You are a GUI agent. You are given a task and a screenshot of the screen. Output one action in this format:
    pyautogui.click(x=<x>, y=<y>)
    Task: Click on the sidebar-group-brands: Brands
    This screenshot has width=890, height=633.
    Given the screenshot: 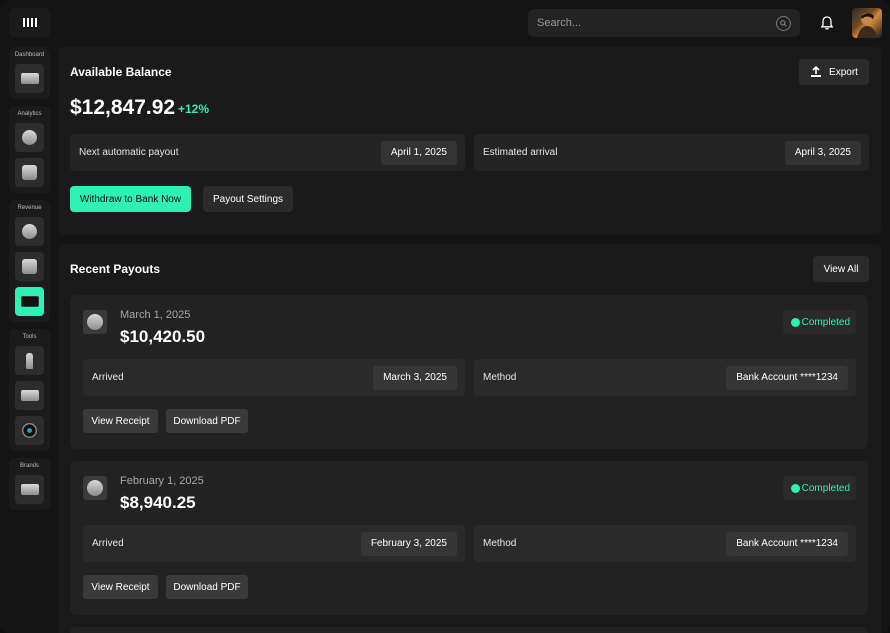 What is the action you would take?
    pyautogui.click(x=29, y=484)
    